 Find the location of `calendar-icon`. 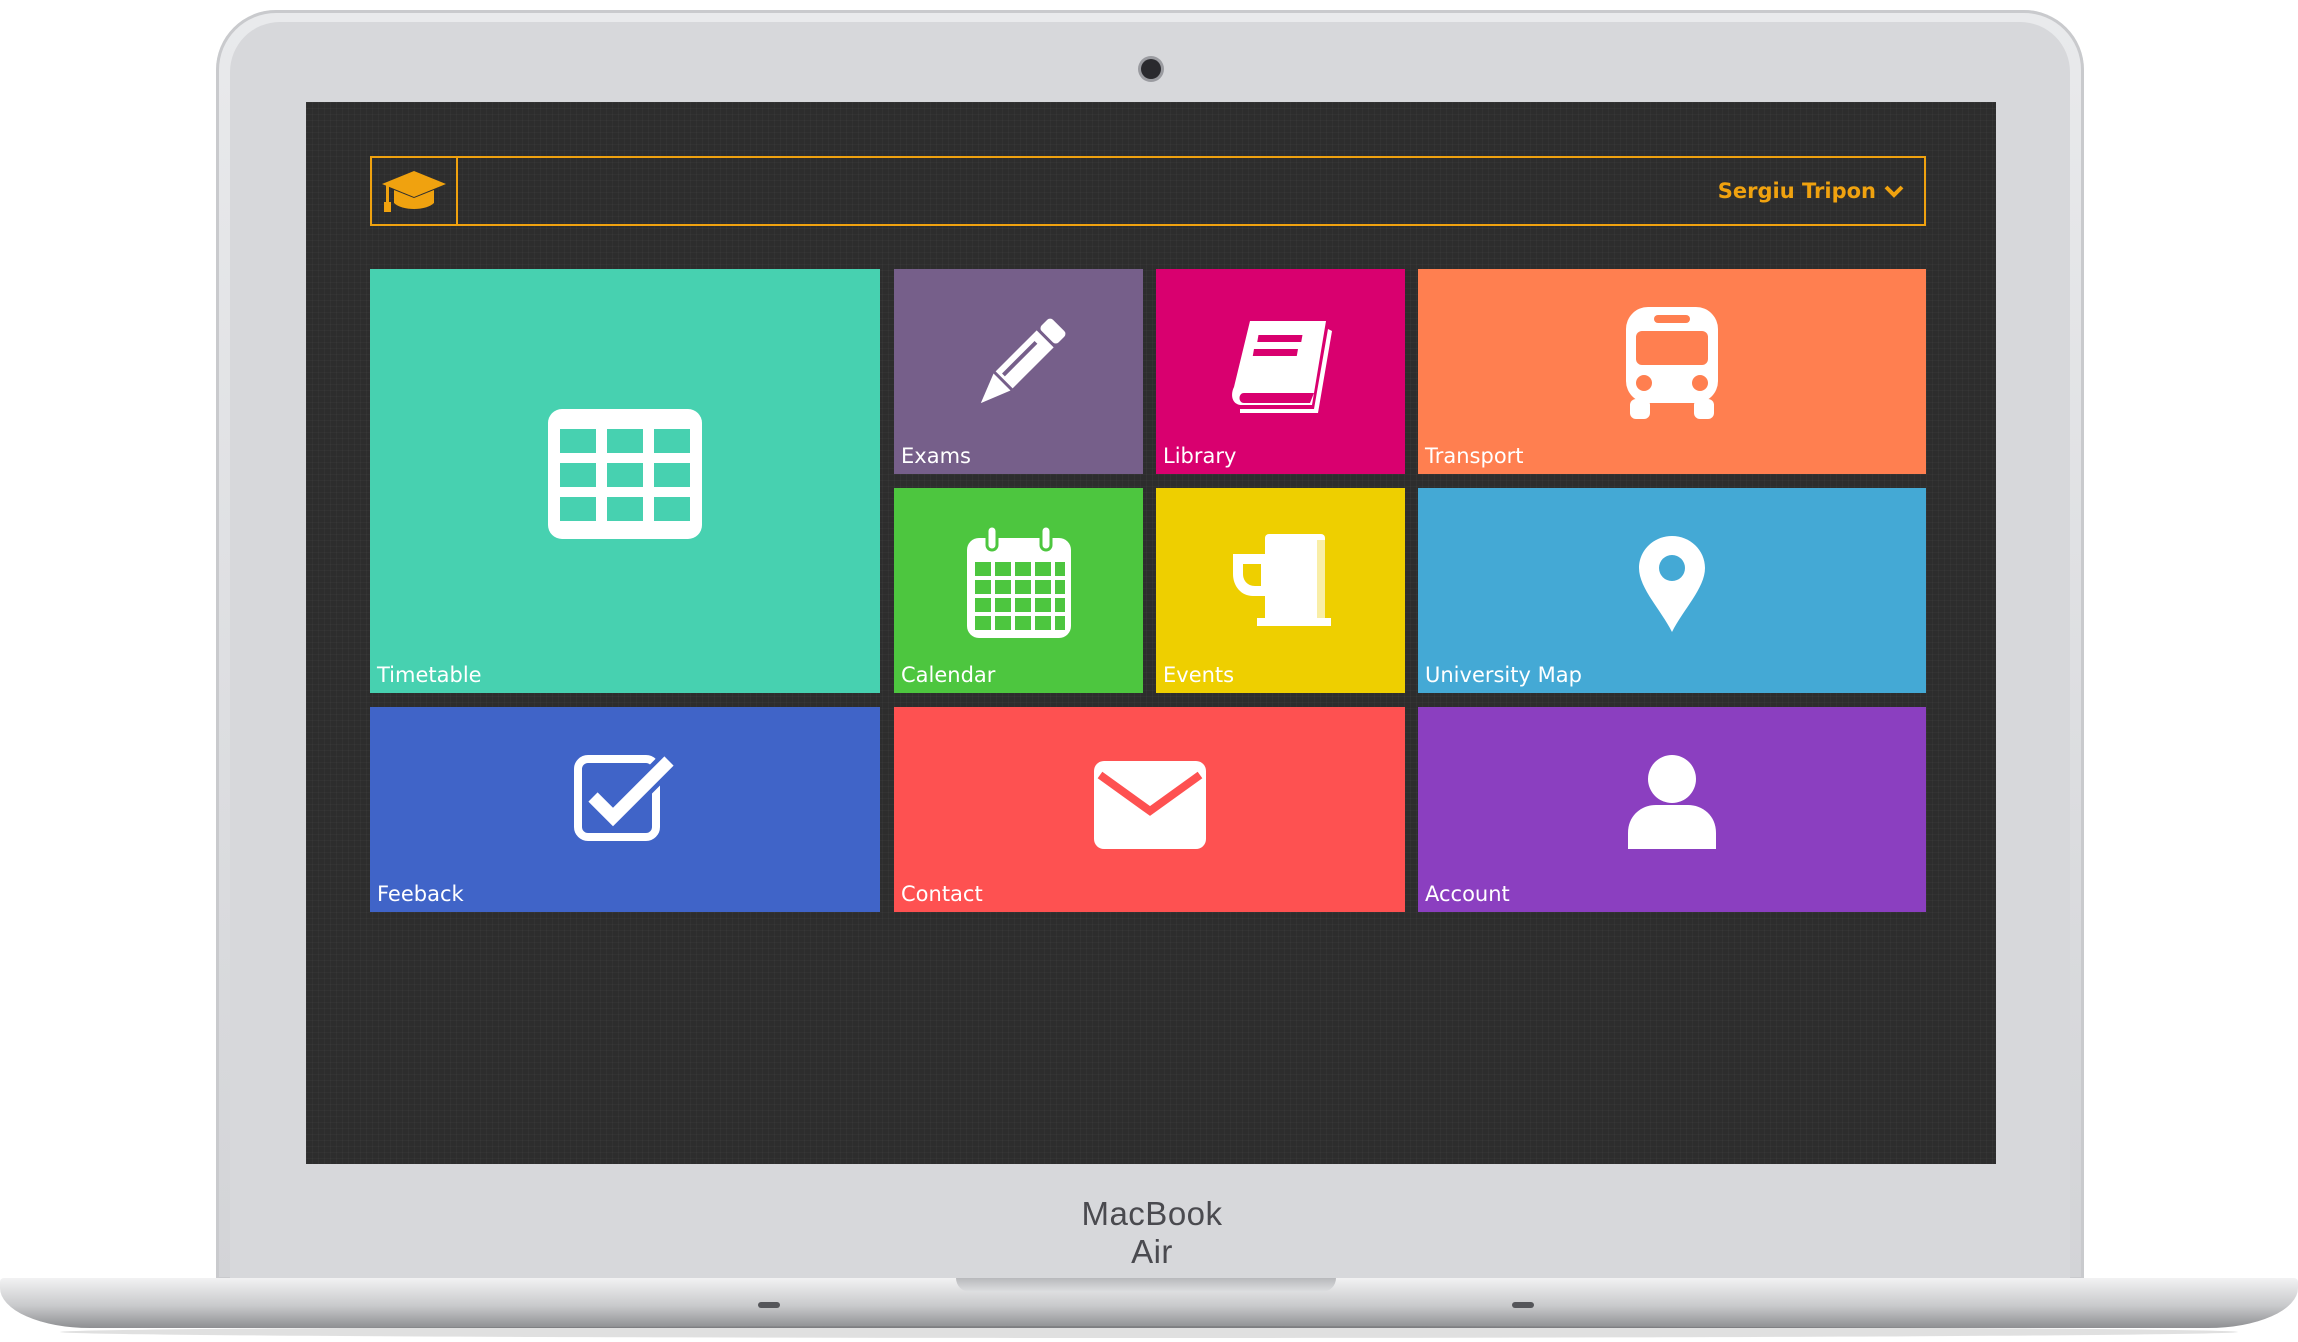

calendar-icon is located at coordinates (1018, 582).